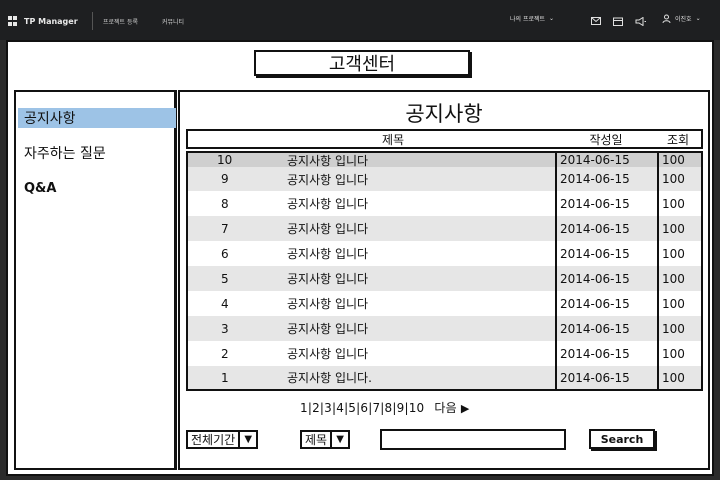 Image resolution: width=720 pixels, height=480 pixels. Describe the element at coordinates (51, 21) in the screenshot. I see `app-name: TP Manager` at that location.